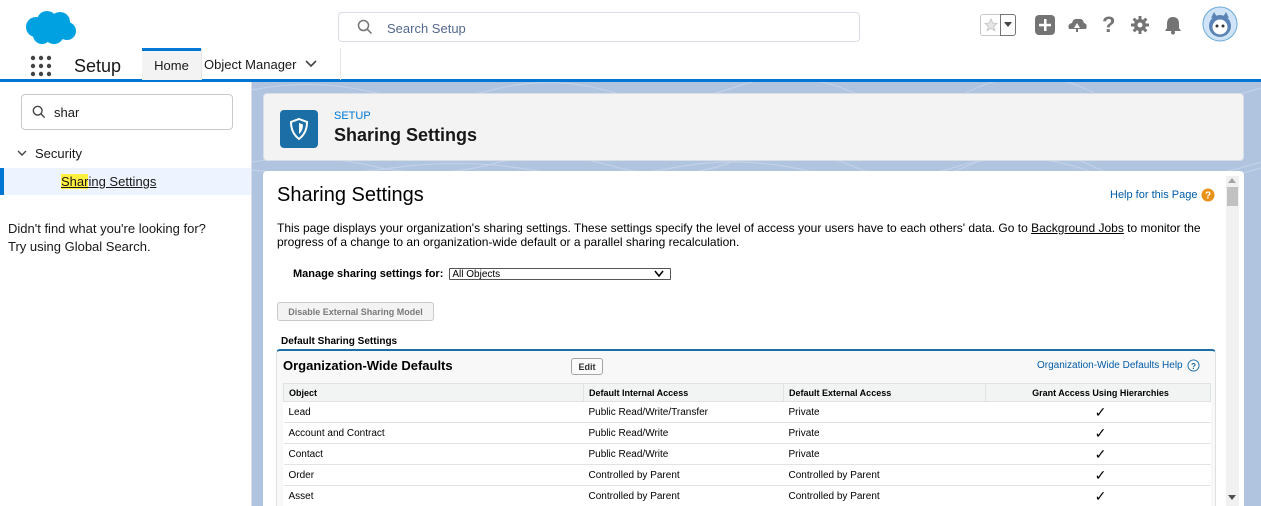  Describe the element at coordinates (617, 28) in the screenshot. I see `global-search-input` at that location.